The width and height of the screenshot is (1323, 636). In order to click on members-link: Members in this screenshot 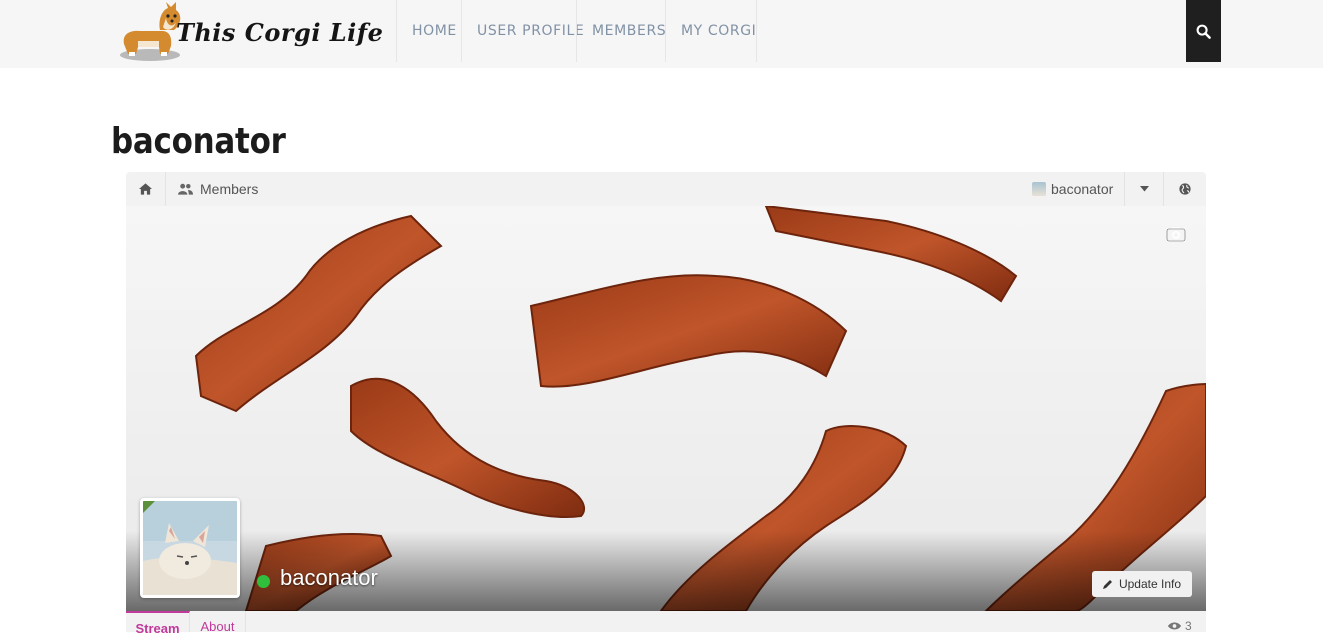, I will do `click(218, 189)`.